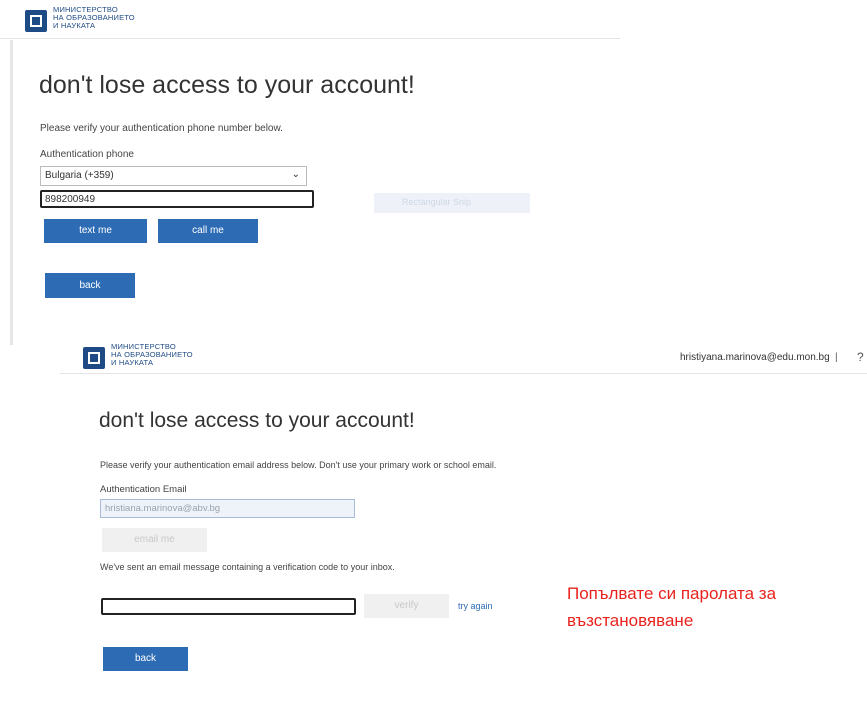  Describe the element at coordinates (87, 154) in the screenshot. I see `phone-label: Authentication phone` at that location.